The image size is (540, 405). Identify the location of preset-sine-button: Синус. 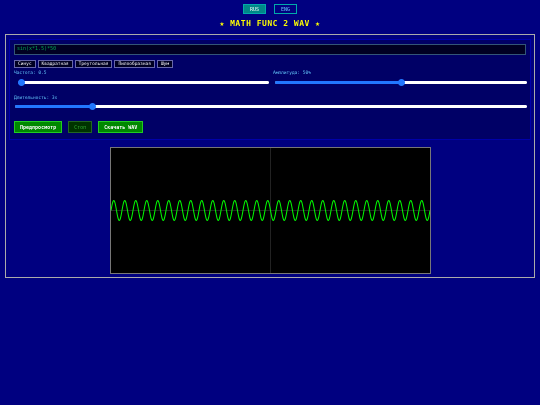
(25, 64).